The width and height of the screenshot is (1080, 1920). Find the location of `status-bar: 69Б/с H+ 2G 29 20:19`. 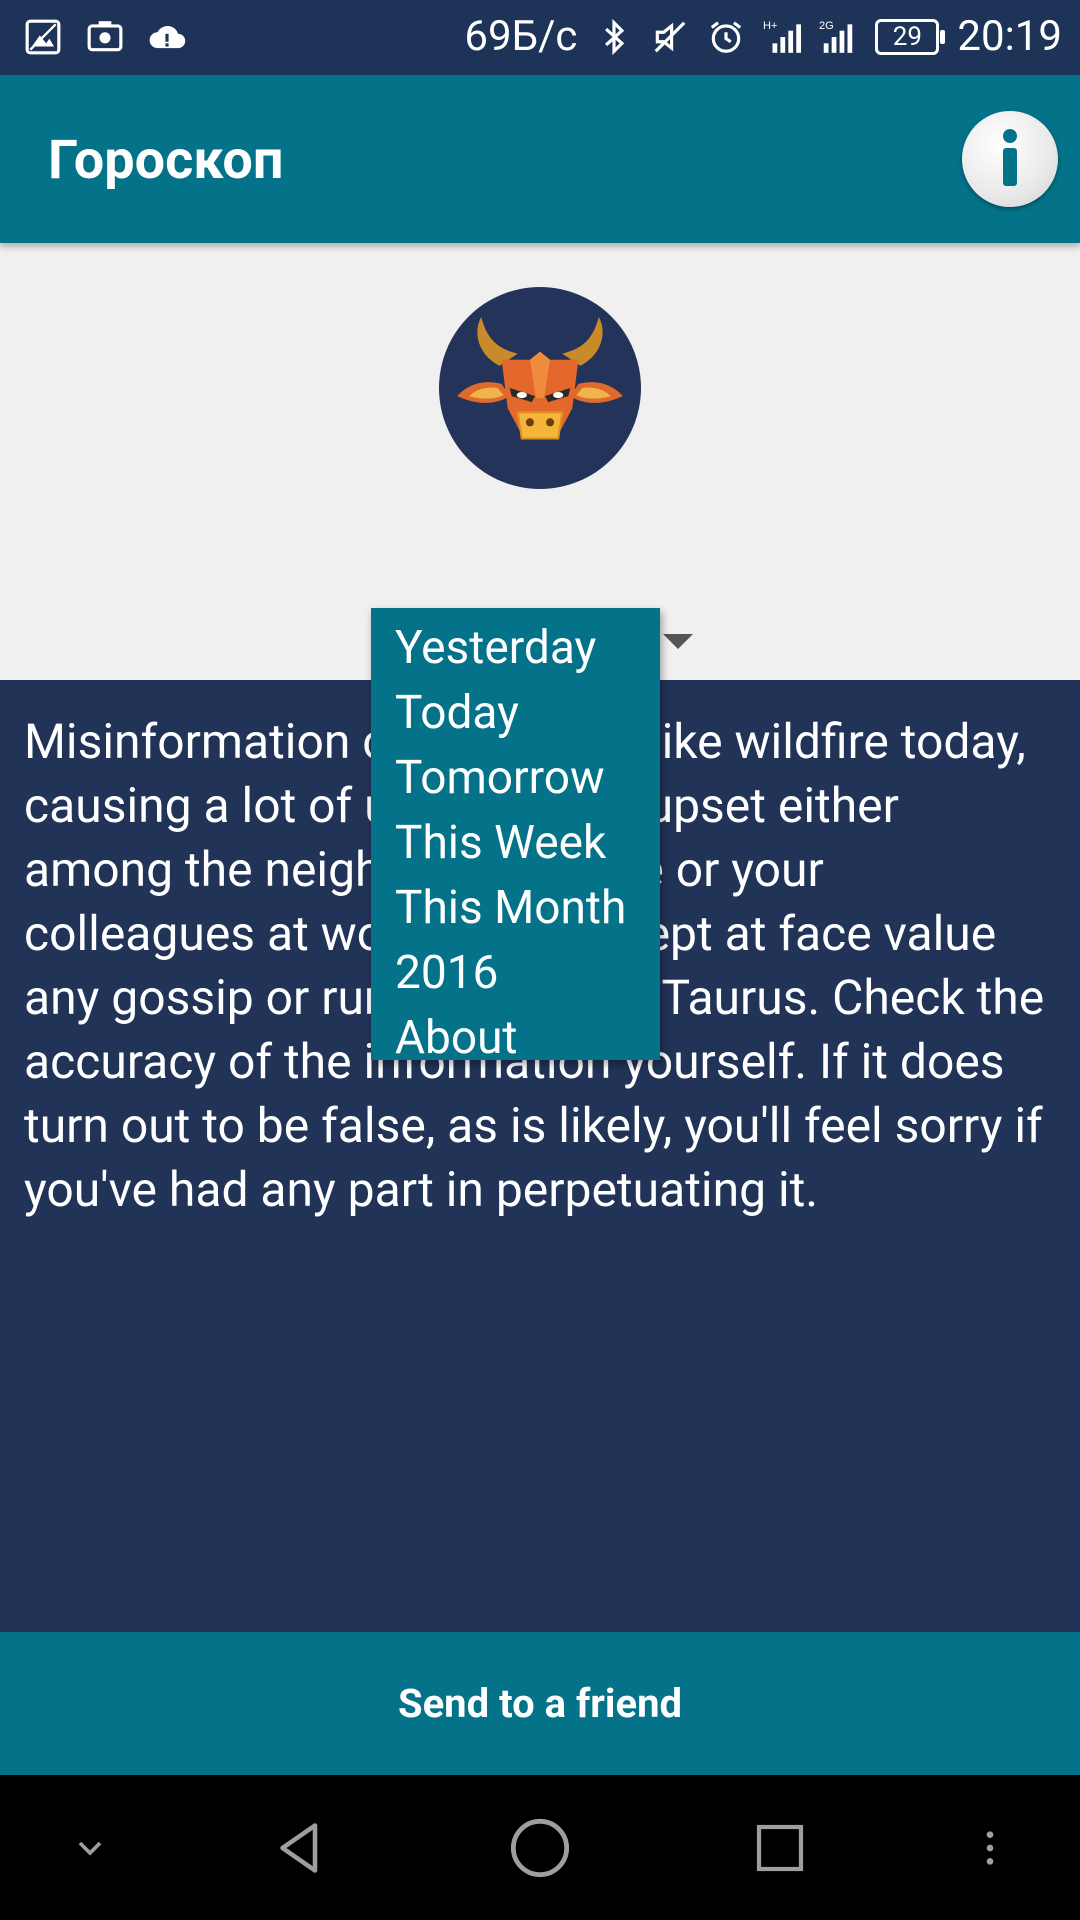

status-bar: 69Б/с H+ 2G 29 20:19 is located at coordinates (540, 37).